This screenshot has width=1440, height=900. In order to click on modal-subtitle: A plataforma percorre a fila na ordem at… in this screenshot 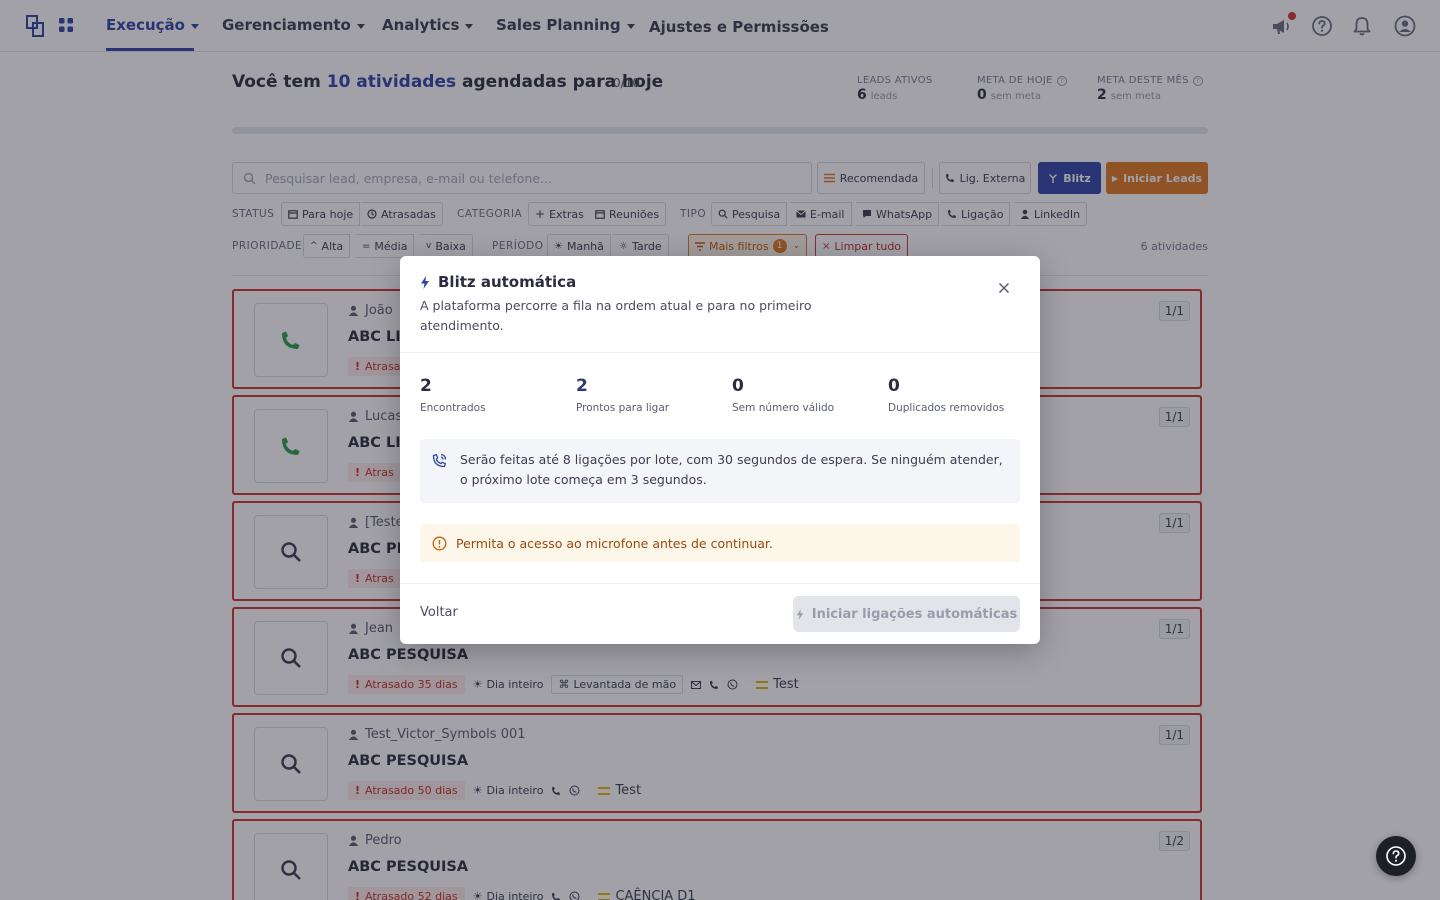, I will do `click(616, 315)`.